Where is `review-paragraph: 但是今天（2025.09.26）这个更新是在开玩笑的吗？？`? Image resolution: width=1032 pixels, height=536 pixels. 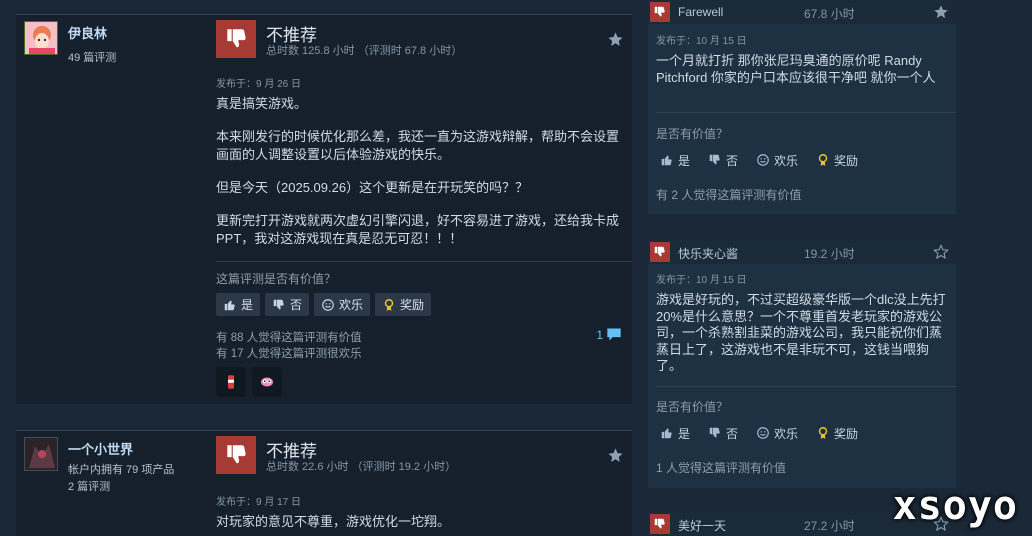 review-paragraph: 但是今天（2025.09.26）这个更新是在开玩笑的吗？？ is located at coordinates (372, 187).